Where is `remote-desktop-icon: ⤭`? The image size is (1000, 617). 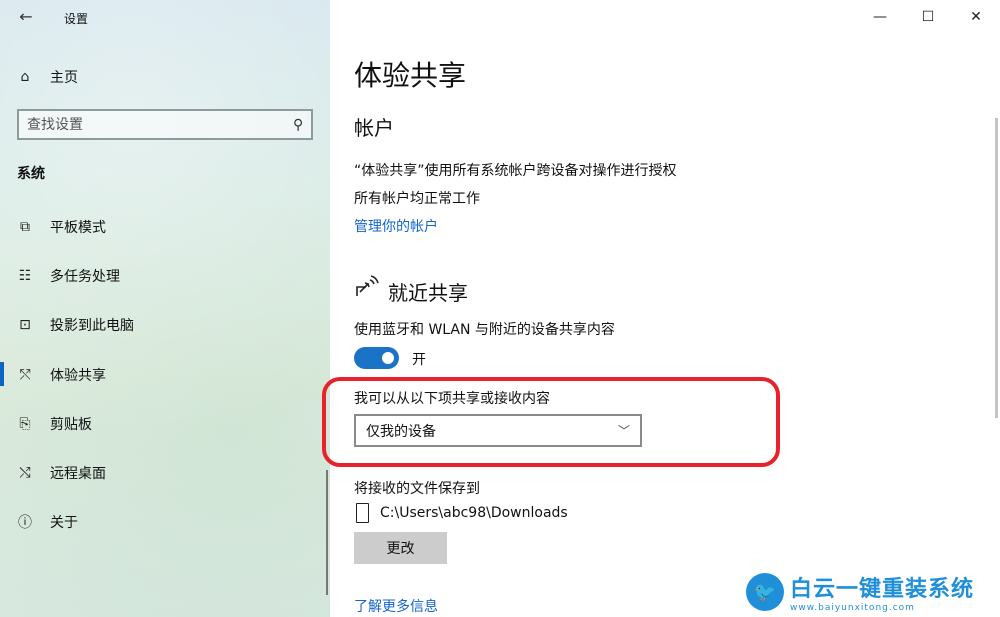 remote-desktop-icon: ⤭ is located at coordinates (25, 473).